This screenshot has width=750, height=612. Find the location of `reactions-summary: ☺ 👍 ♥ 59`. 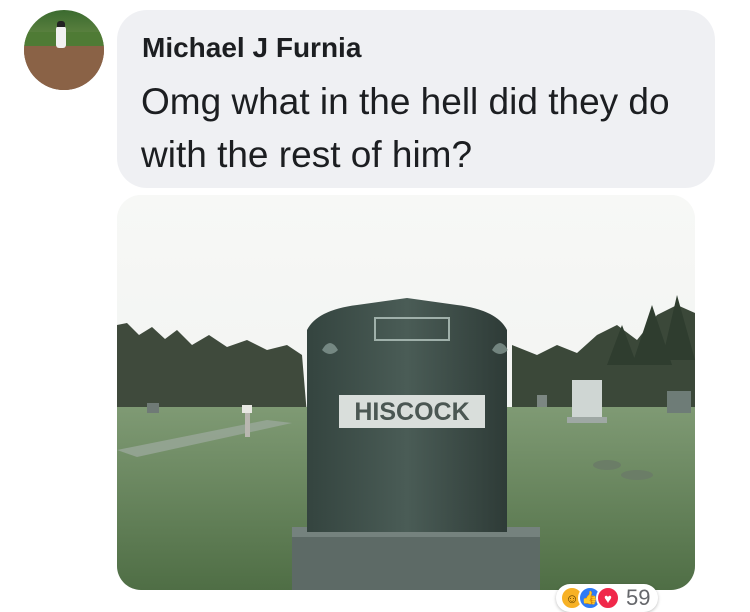

reactions-summary: ☺ 👍 ♥ 59 is located at coordinates (607, 598).